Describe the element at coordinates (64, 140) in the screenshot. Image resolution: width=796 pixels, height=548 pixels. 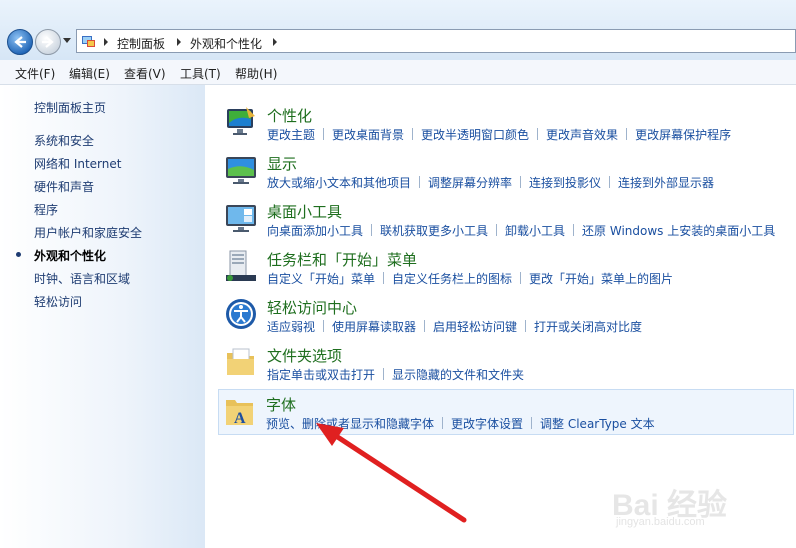
I see `sidebar-item-system-security: 系统和安全` at that location.